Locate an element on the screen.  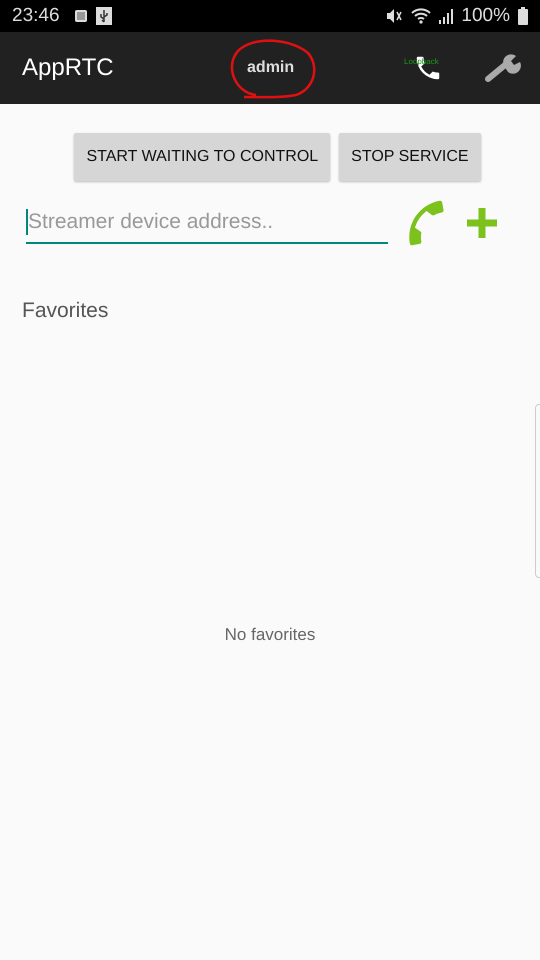
wrench-icon is located at coordinates (503, 68).